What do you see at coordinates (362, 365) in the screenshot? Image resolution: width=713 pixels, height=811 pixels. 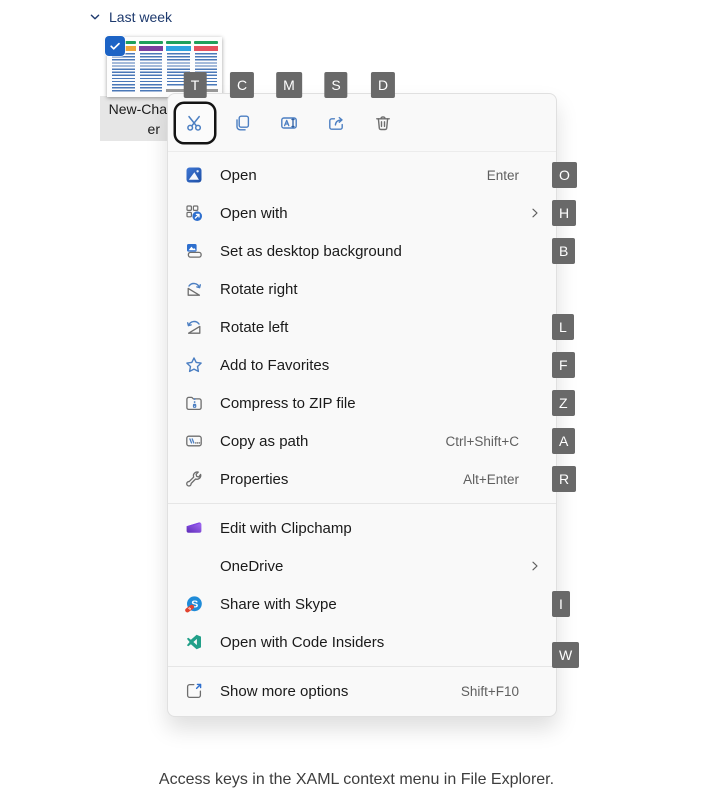 I see `menu-item-add-to-favorites: Add to Favorites` at bounding box center [362, 365].